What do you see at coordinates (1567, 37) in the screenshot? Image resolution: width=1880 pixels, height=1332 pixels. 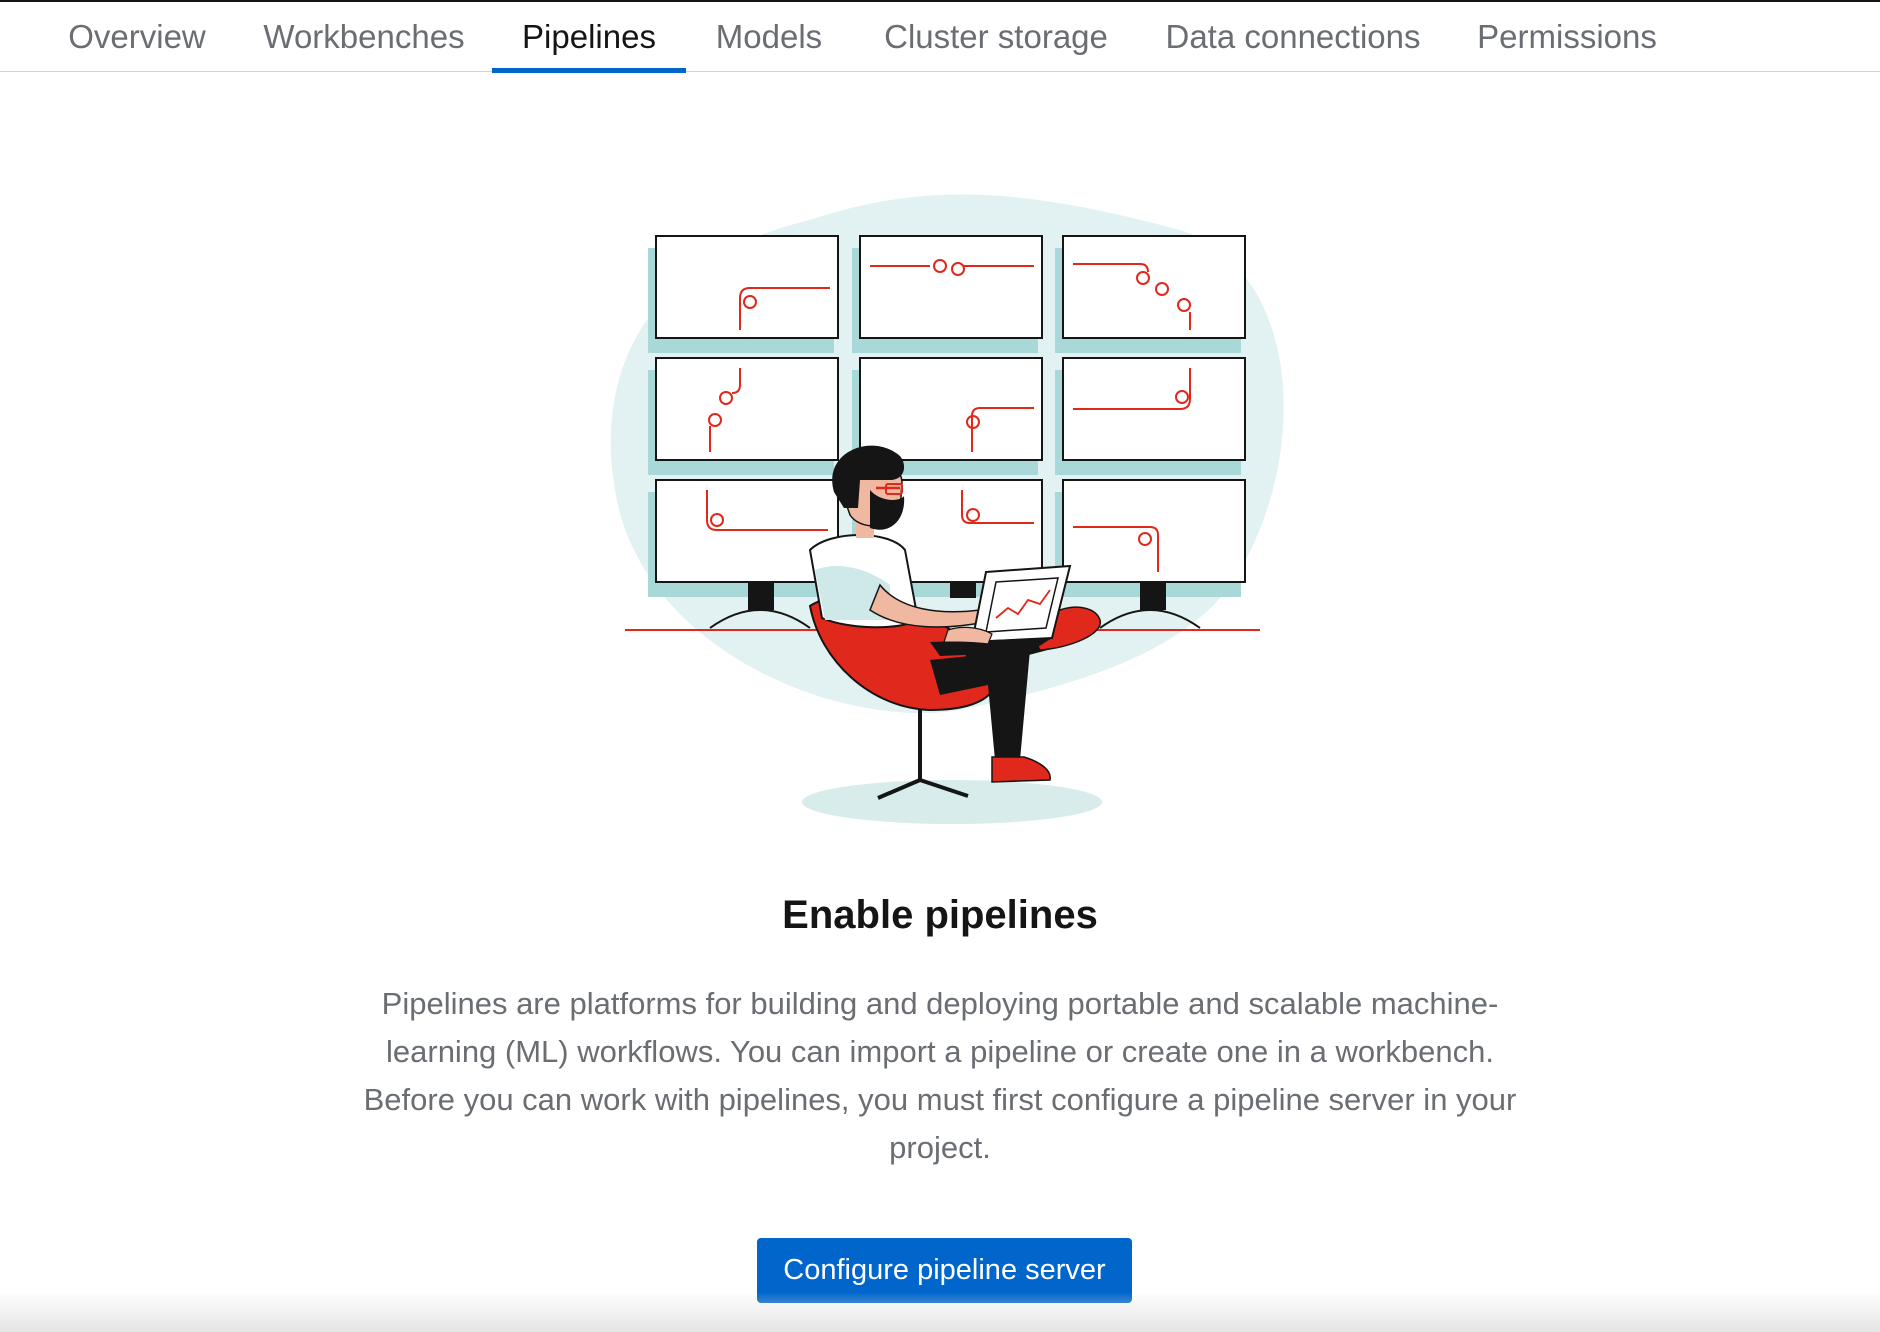 I see `tab-permissions: Permissions` at bounding box center [1567, 37].